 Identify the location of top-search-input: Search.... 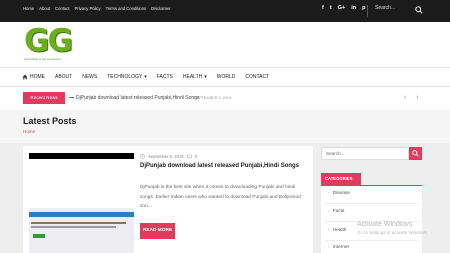
(385, 8).